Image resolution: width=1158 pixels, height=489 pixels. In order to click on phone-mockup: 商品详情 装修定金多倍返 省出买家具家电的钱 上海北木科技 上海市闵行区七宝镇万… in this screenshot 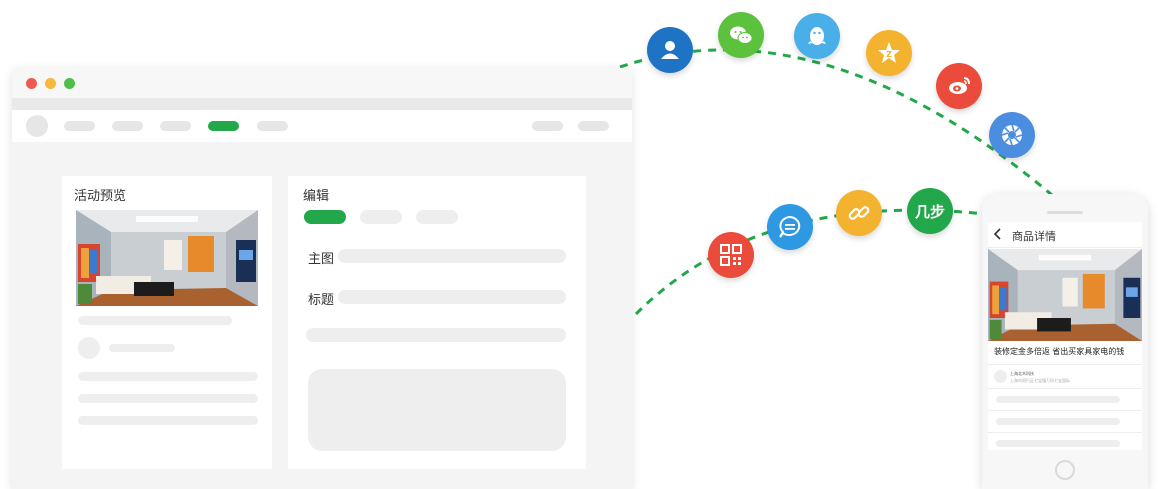, I will do `click(1065, 341)`.